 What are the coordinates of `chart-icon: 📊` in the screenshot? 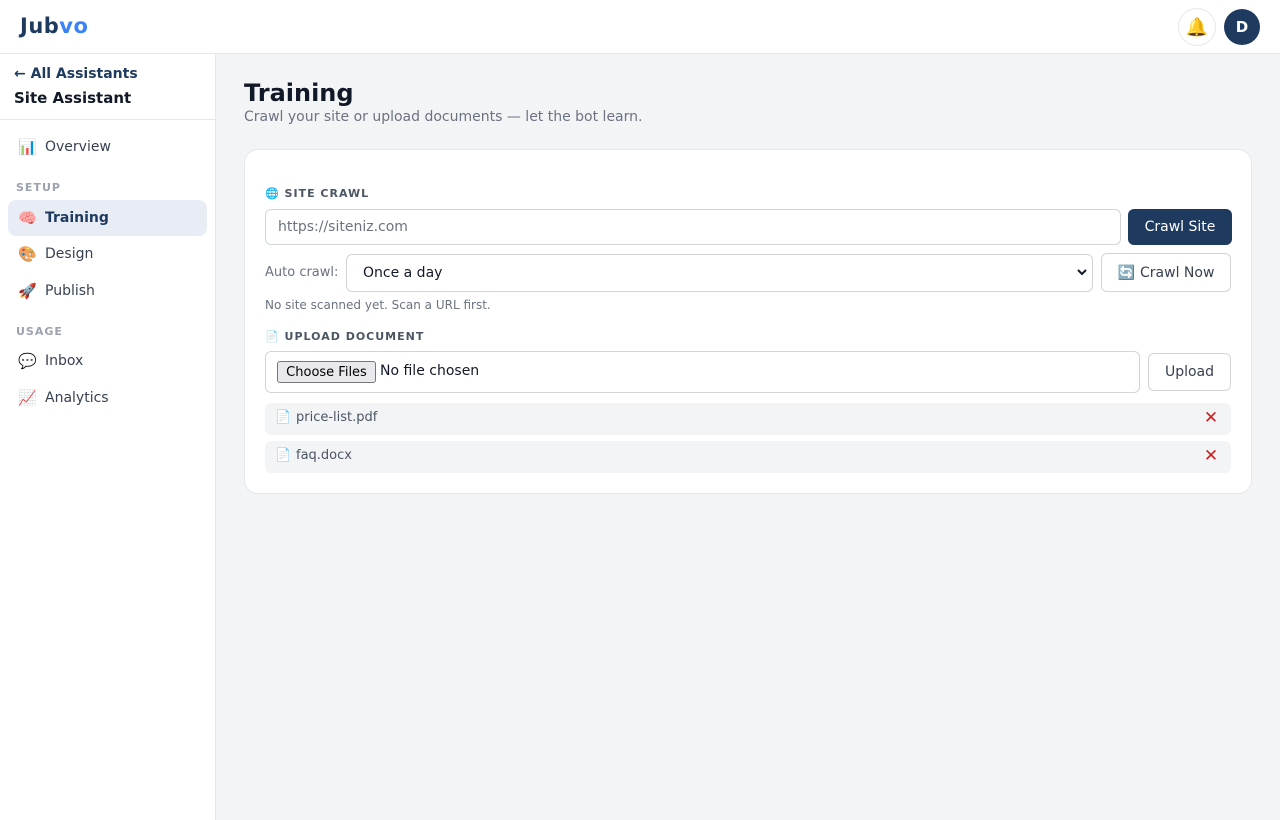 It's located at (27, 147).